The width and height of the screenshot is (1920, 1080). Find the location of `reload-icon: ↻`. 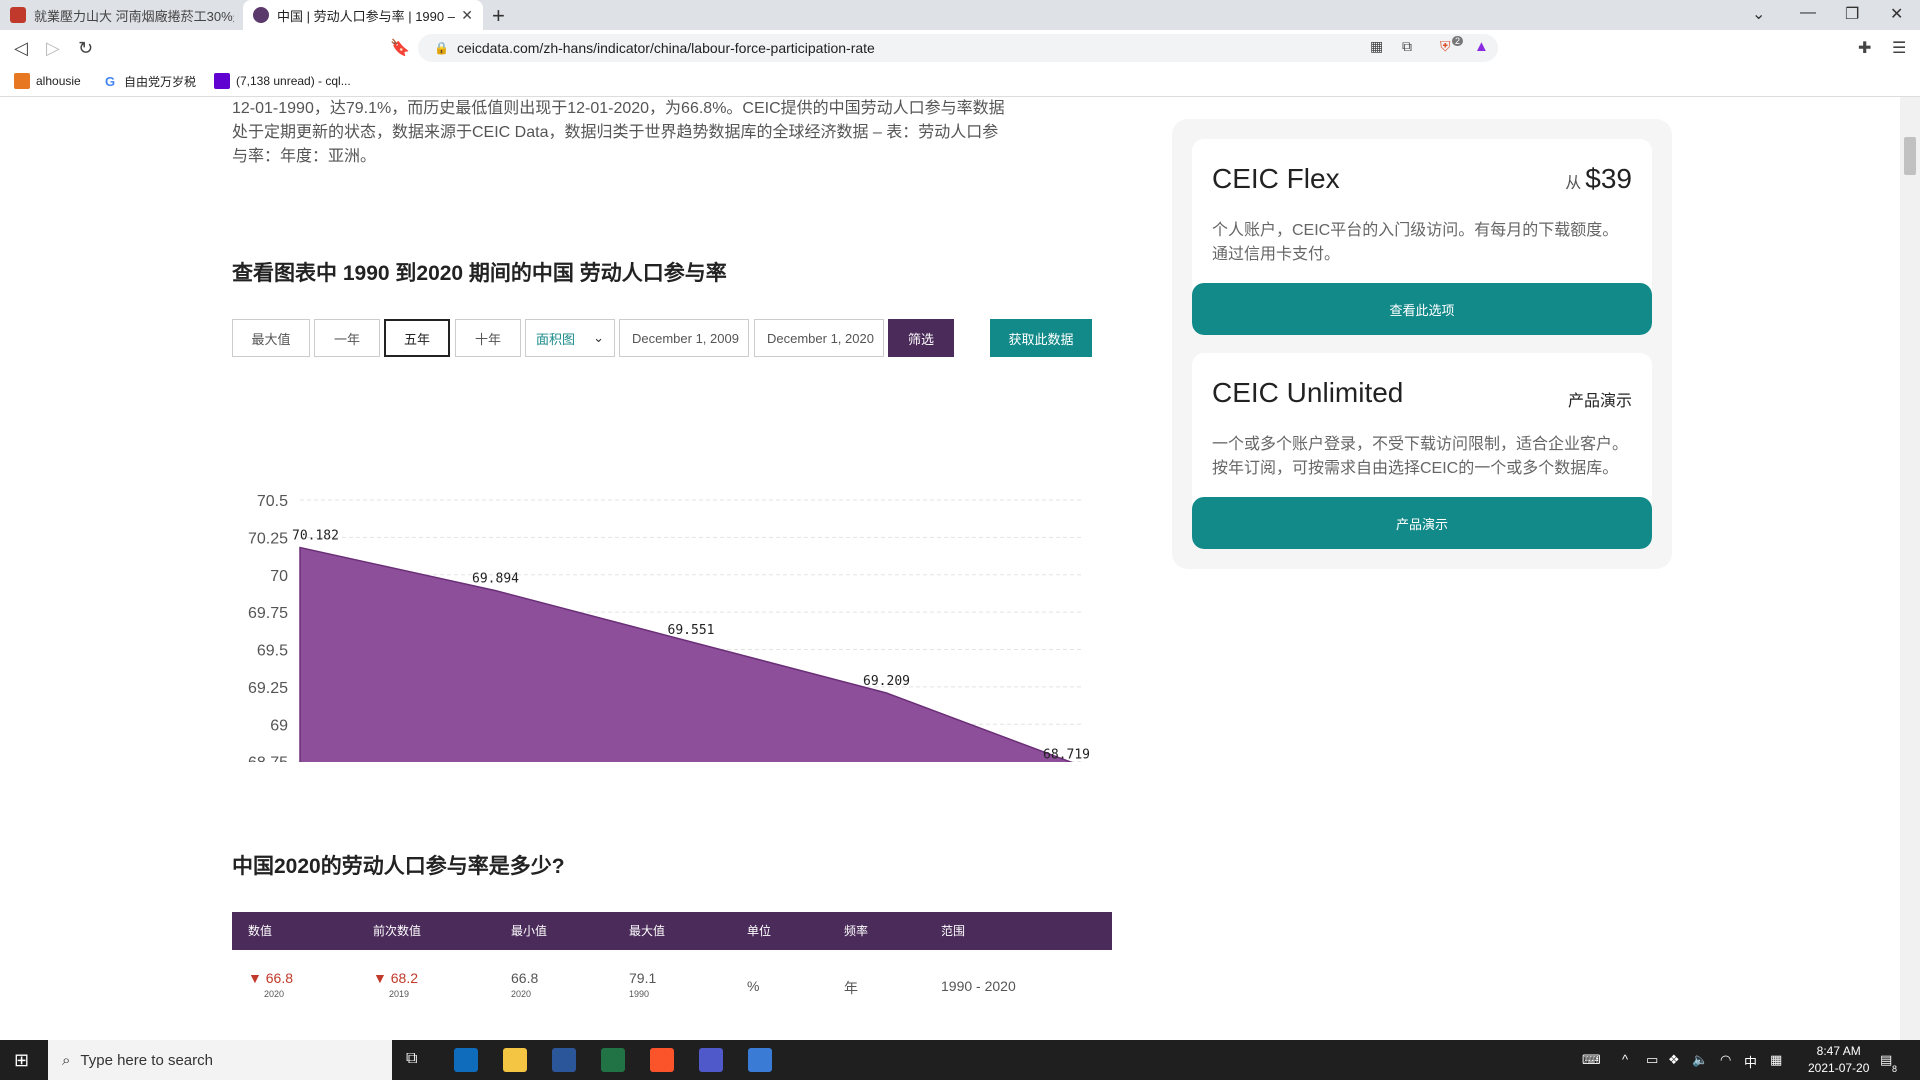

reload-icon: ↻ is located at coordinates (85, 48).